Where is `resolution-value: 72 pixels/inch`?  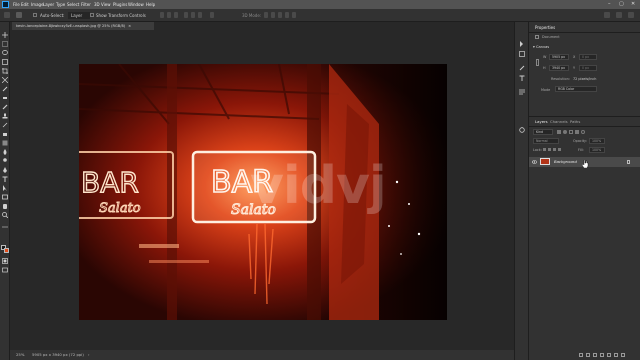
resolution-value: 72 pixels/inch is located at coordinates (584, 79).